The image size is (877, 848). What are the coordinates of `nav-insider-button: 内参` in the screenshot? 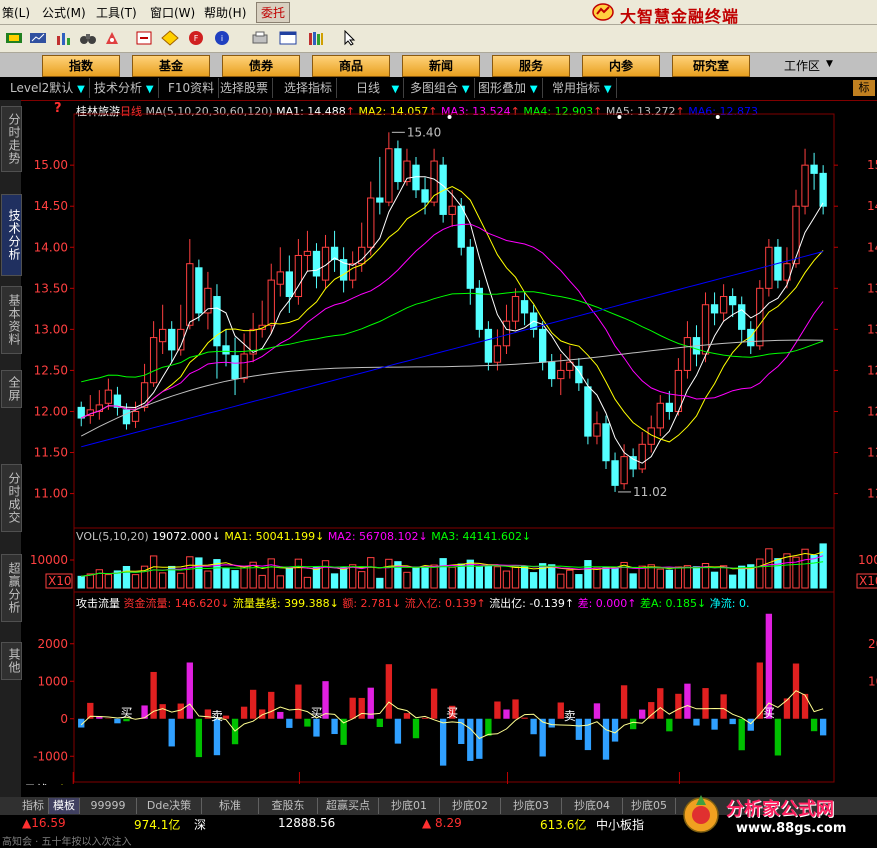 It's located at (621, 66).